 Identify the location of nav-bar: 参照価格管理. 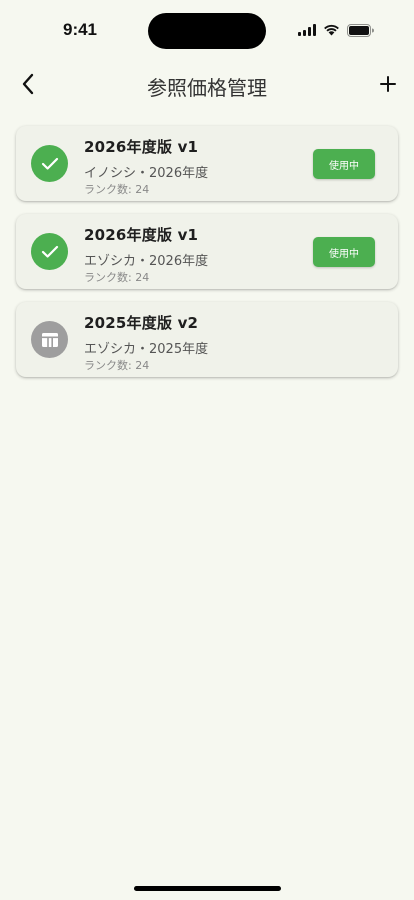
(207, 85).